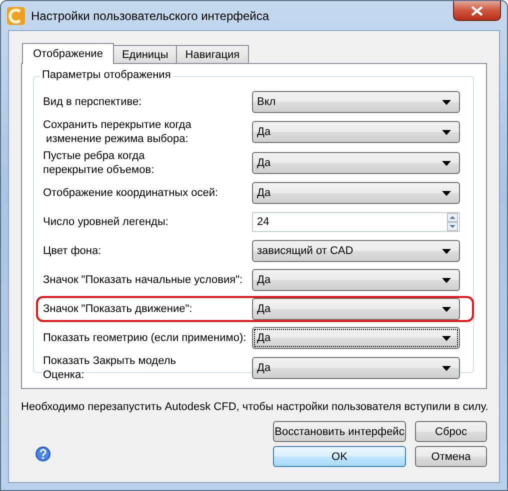  Describe the element at coordinates (43, 454) in the screenshot. I see `help-icon` at that location.